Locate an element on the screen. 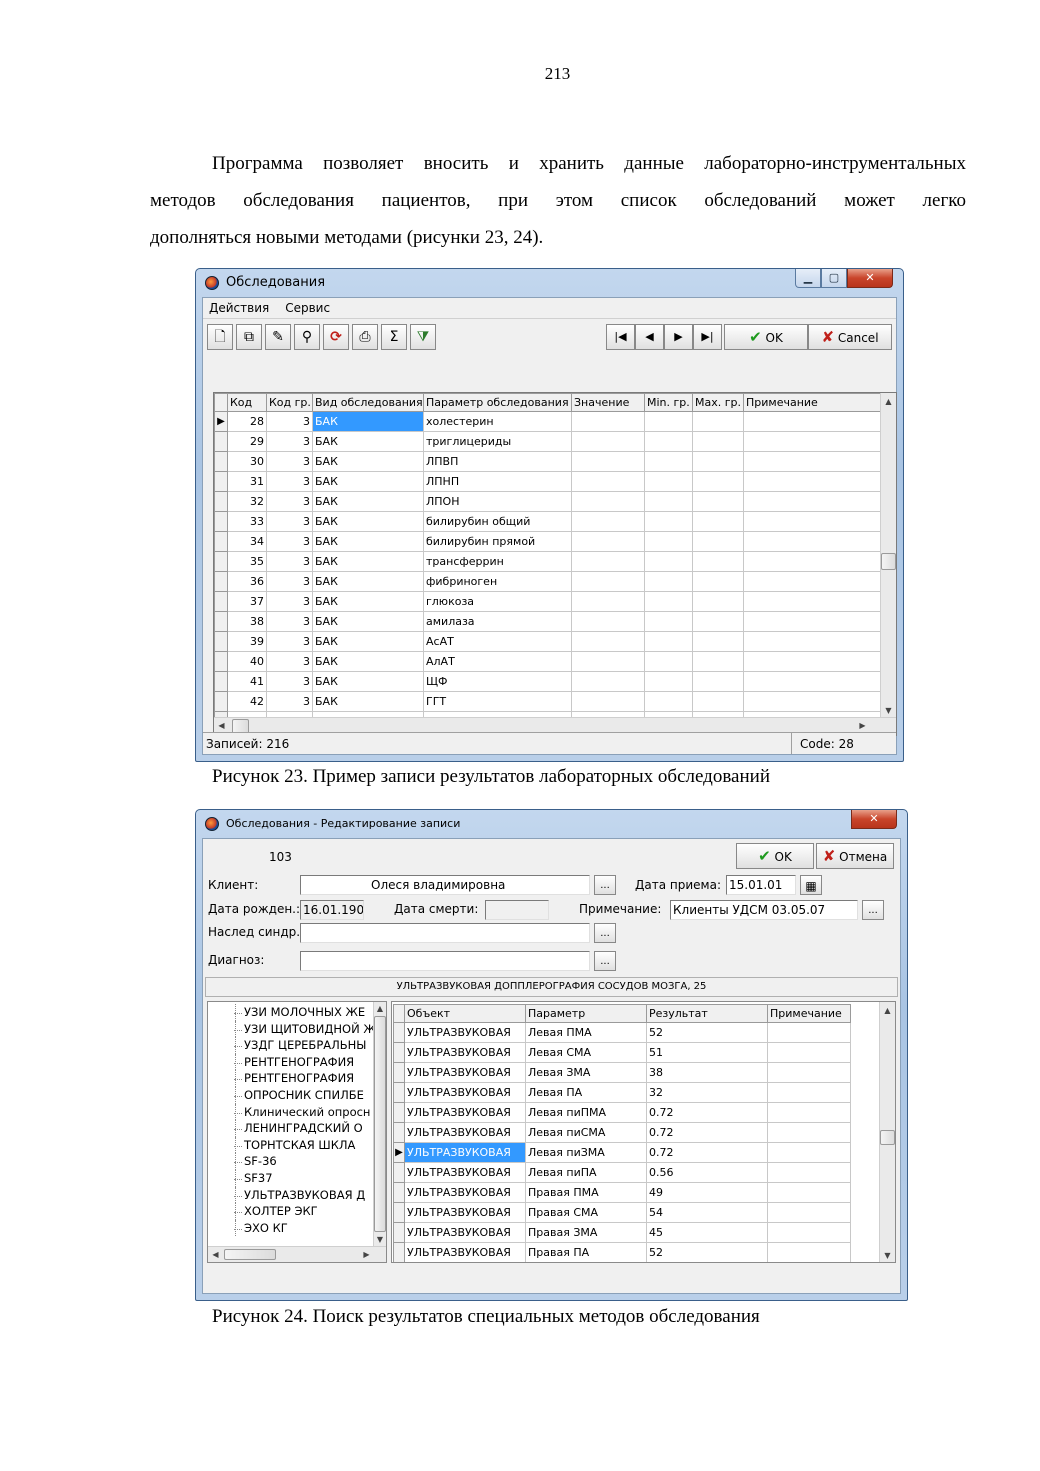  grid-cell: Левая ЗМА is located at coordinates (586, 1072).